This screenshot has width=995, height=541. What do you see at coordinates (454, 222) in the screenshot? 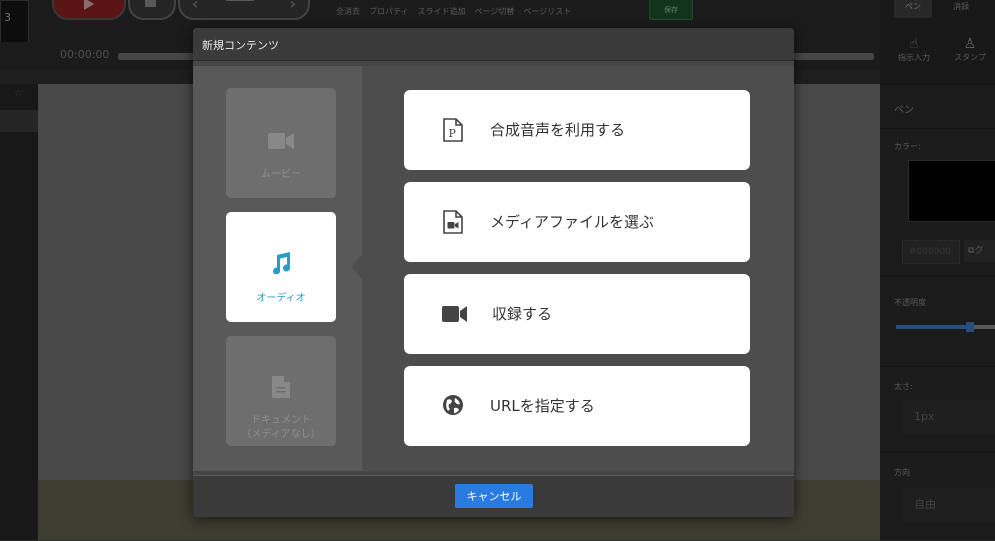
I see `media-file-icon` at bounding box center [454, 222].